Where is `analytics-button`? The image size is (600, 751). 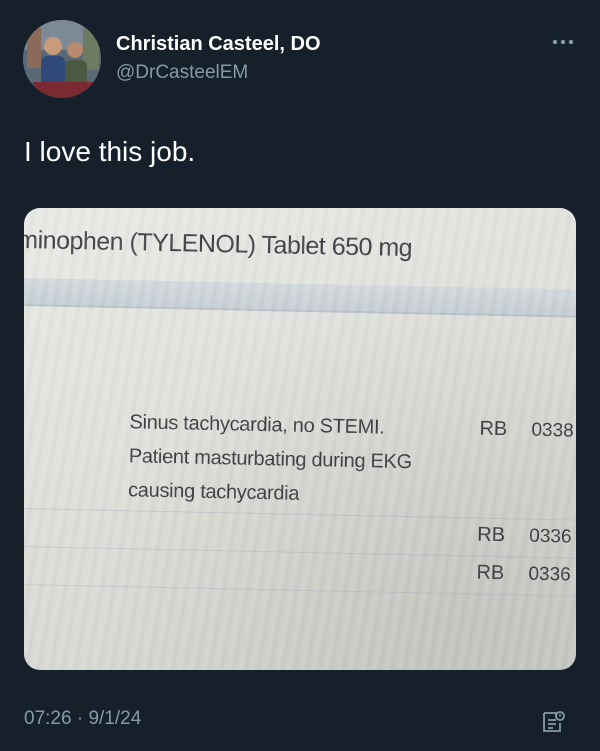
analytics-button is located at coordinates (553, 724).